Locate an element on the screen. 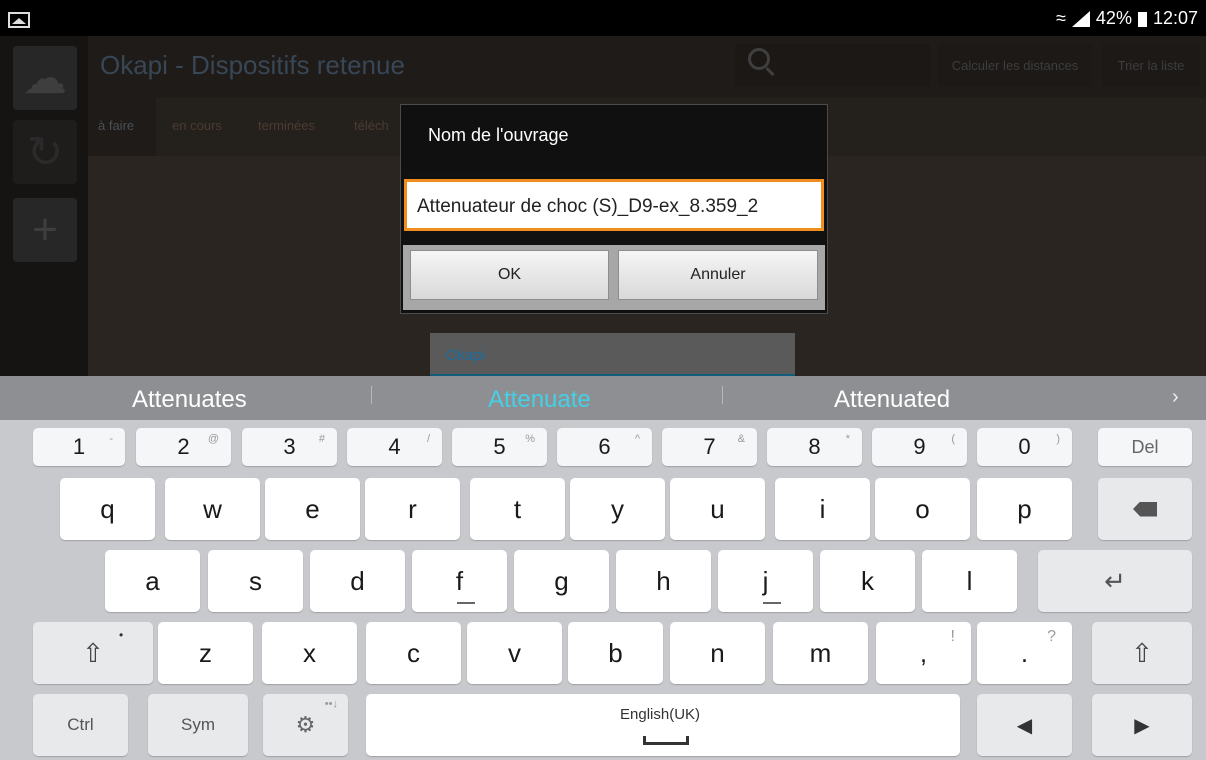  key-label: 5 is located at coordinates (499, 446).